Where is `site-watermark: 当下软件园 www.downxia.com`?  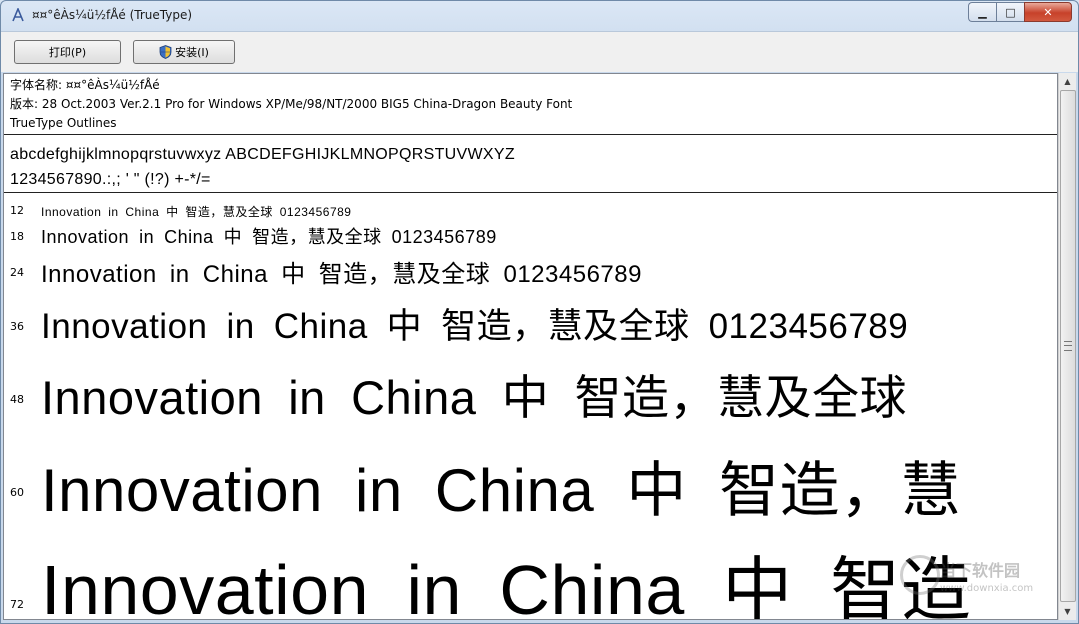 site-watermark: 当下软件园 www.downxia.com is located at coordinates (980, 578).